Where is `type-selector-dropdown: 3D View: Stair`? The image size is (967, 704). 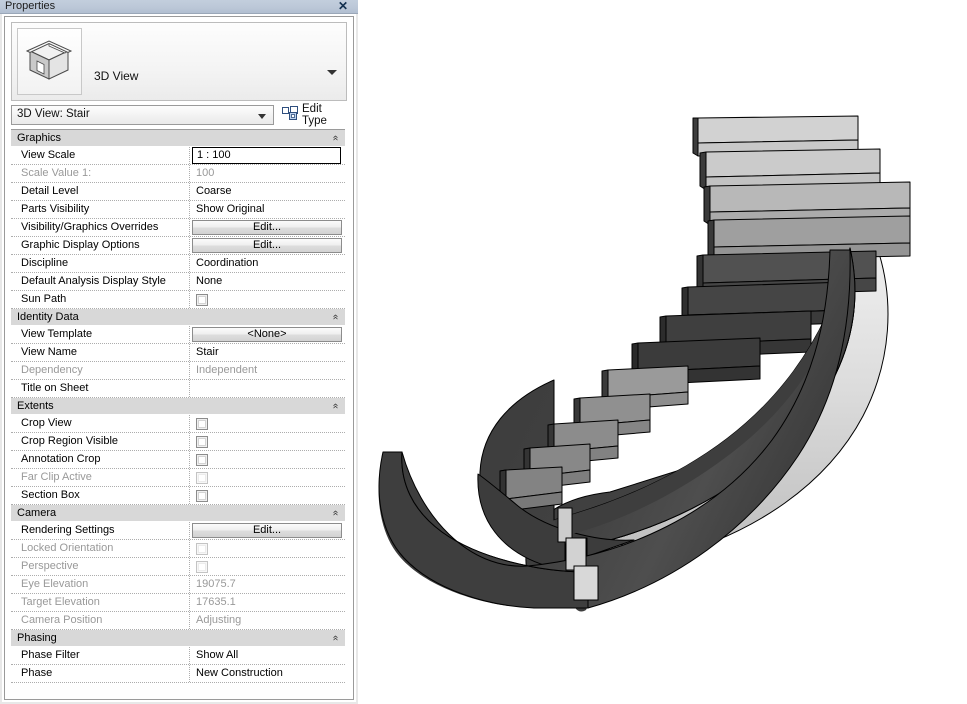 type-selector-dropdown: 3D View: Stair is located at coordinates (142, 115).